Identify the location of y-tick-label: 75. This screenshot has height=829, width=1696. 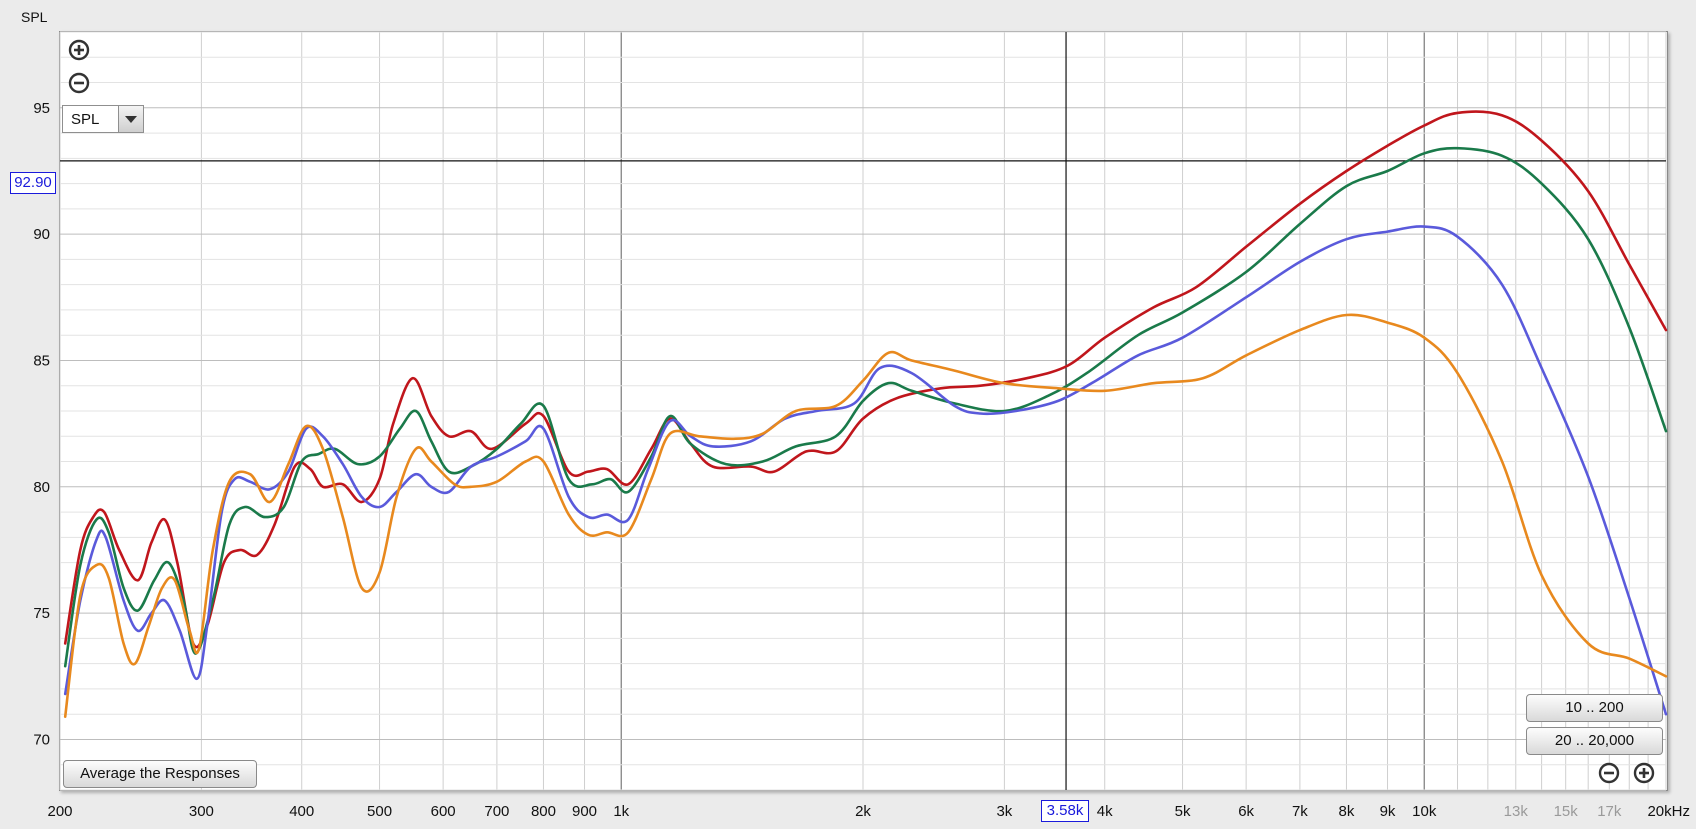
(41, 613).